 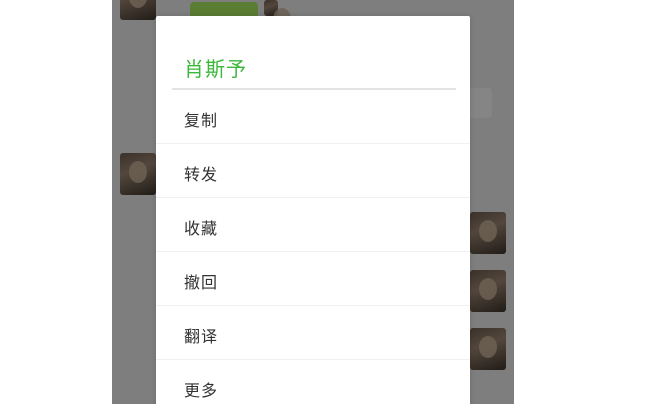 I want to click on menu-item-label: 收藏, so click(x=201, y=228).